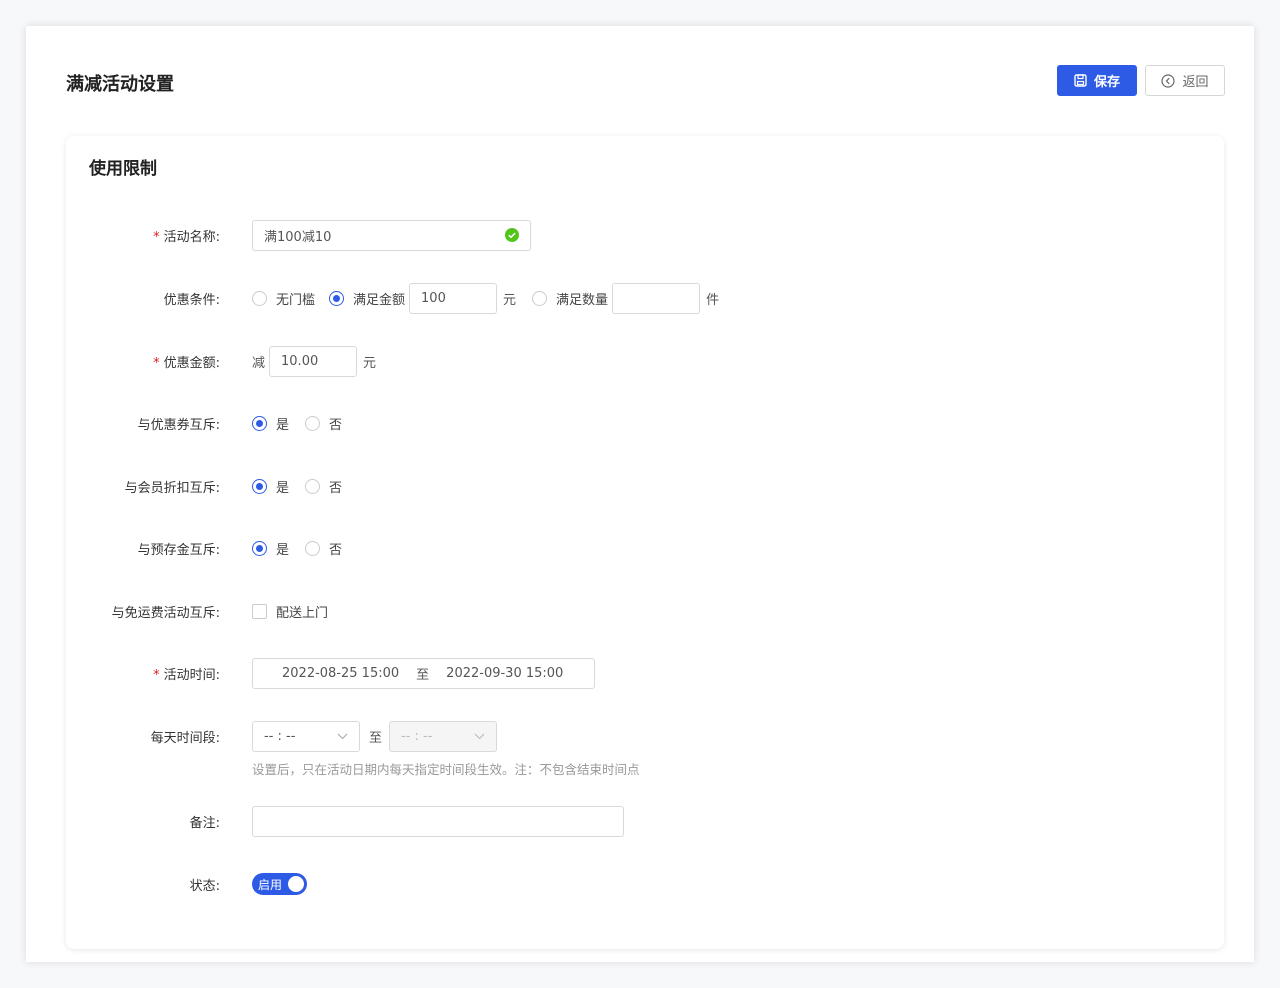 This screenshot has width=1280, height=988. Describe the element at coordinates (259, 423) in the screenshot. I see `radio-coupon-yes` at that location.